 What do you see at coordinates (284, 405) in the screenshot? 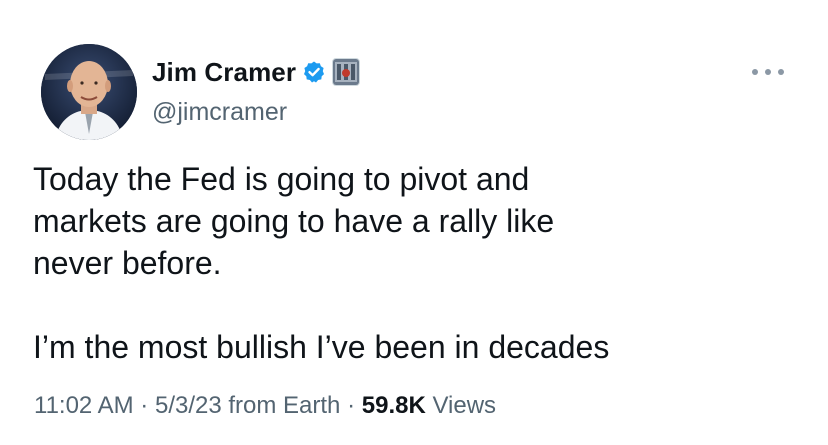
I see `tweet-source: from Earth` at bounding box center [284, 405].